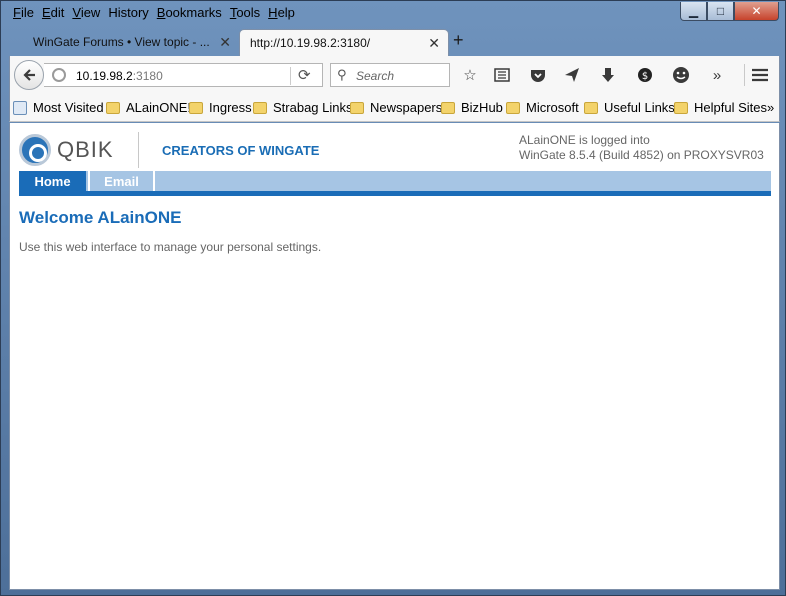 This screenshot has width=786, height=596. Describe the element at coordinates (86, 13) in the screenshot. I see `menu-view: View` at that location.